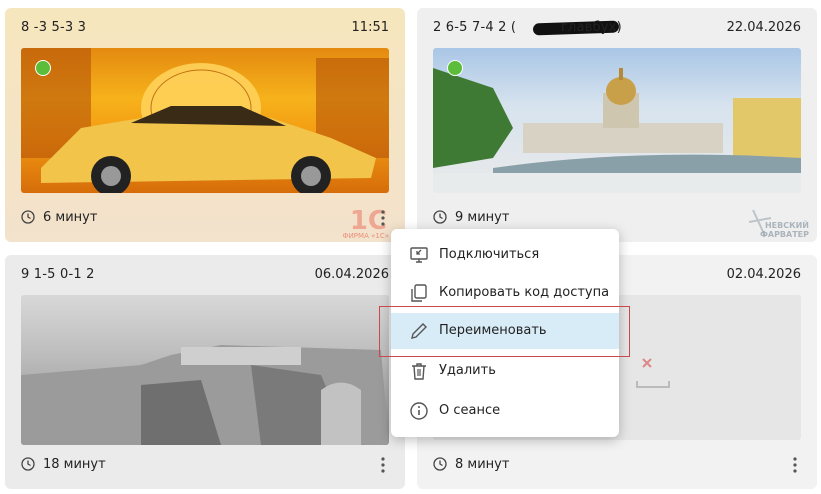  What do you see at coordinates (489, 254) in the screenshot?
I see `menu-item-label: Подключиться` at bounding box center [489, 254].